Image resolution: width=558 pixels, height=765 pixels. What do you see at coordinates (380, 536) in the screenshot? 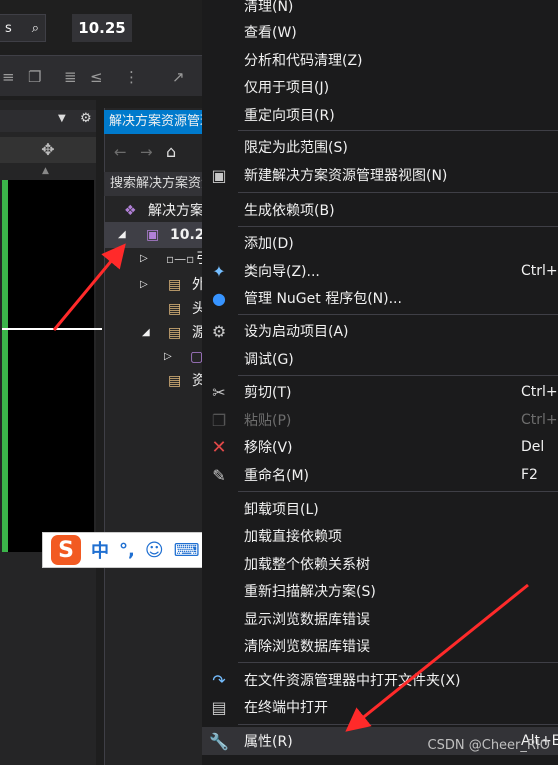
I see `menu-item-load-direct-deps: 加载直接依赖项` at bounding box center [380, 536].